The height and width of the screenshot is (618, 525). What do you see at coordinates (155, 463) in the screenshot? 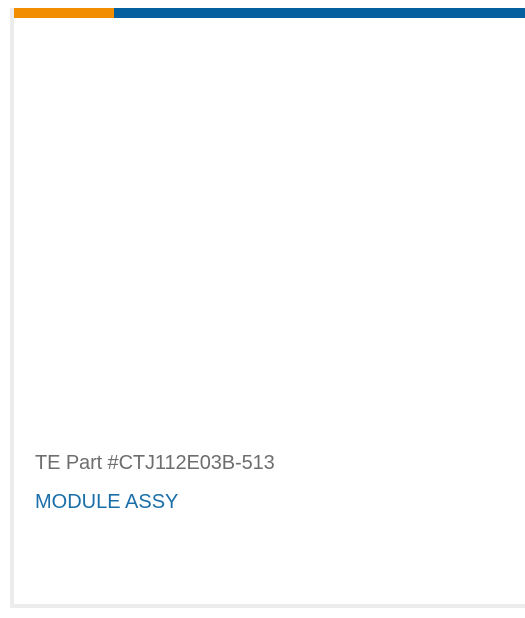
I see `part-number-label: TE Part #CTJ112E03B-513` at bounding box center [155, 463].